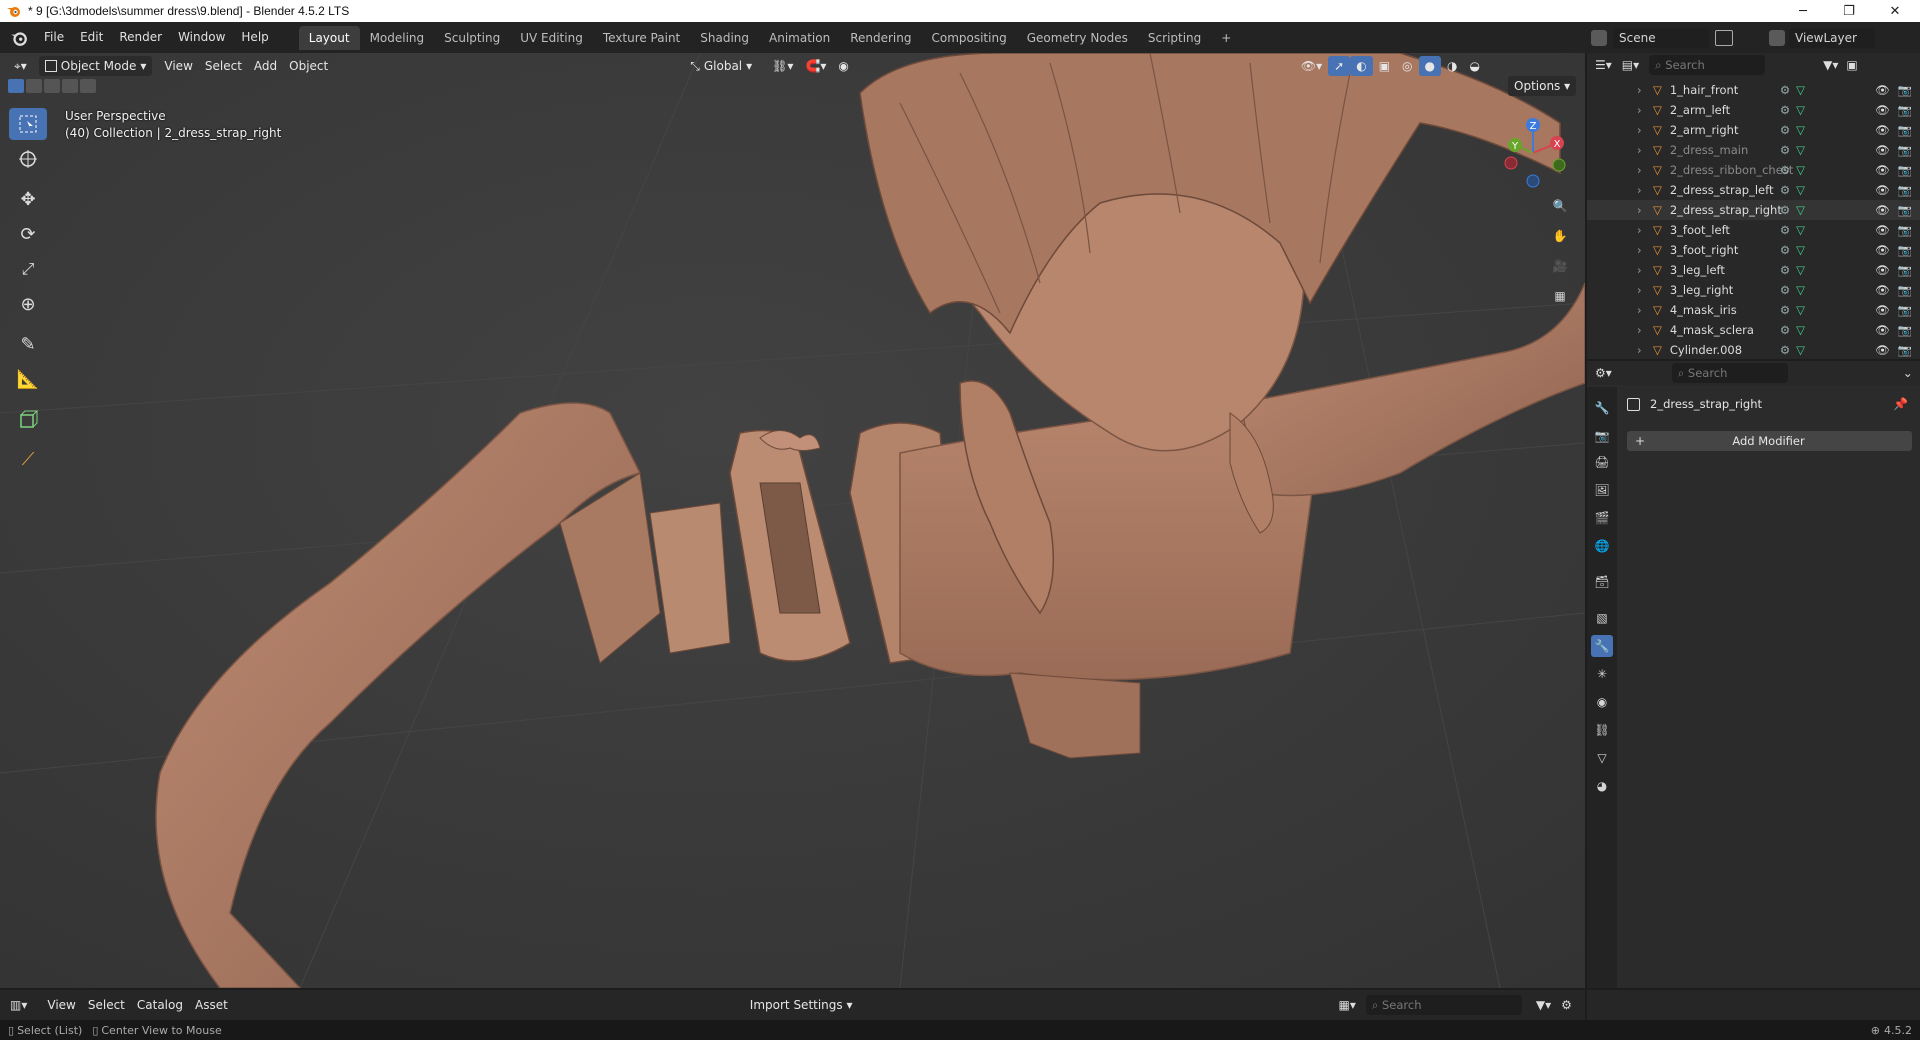  I want to click on tool-scale: ⤢, so click(28, 269).